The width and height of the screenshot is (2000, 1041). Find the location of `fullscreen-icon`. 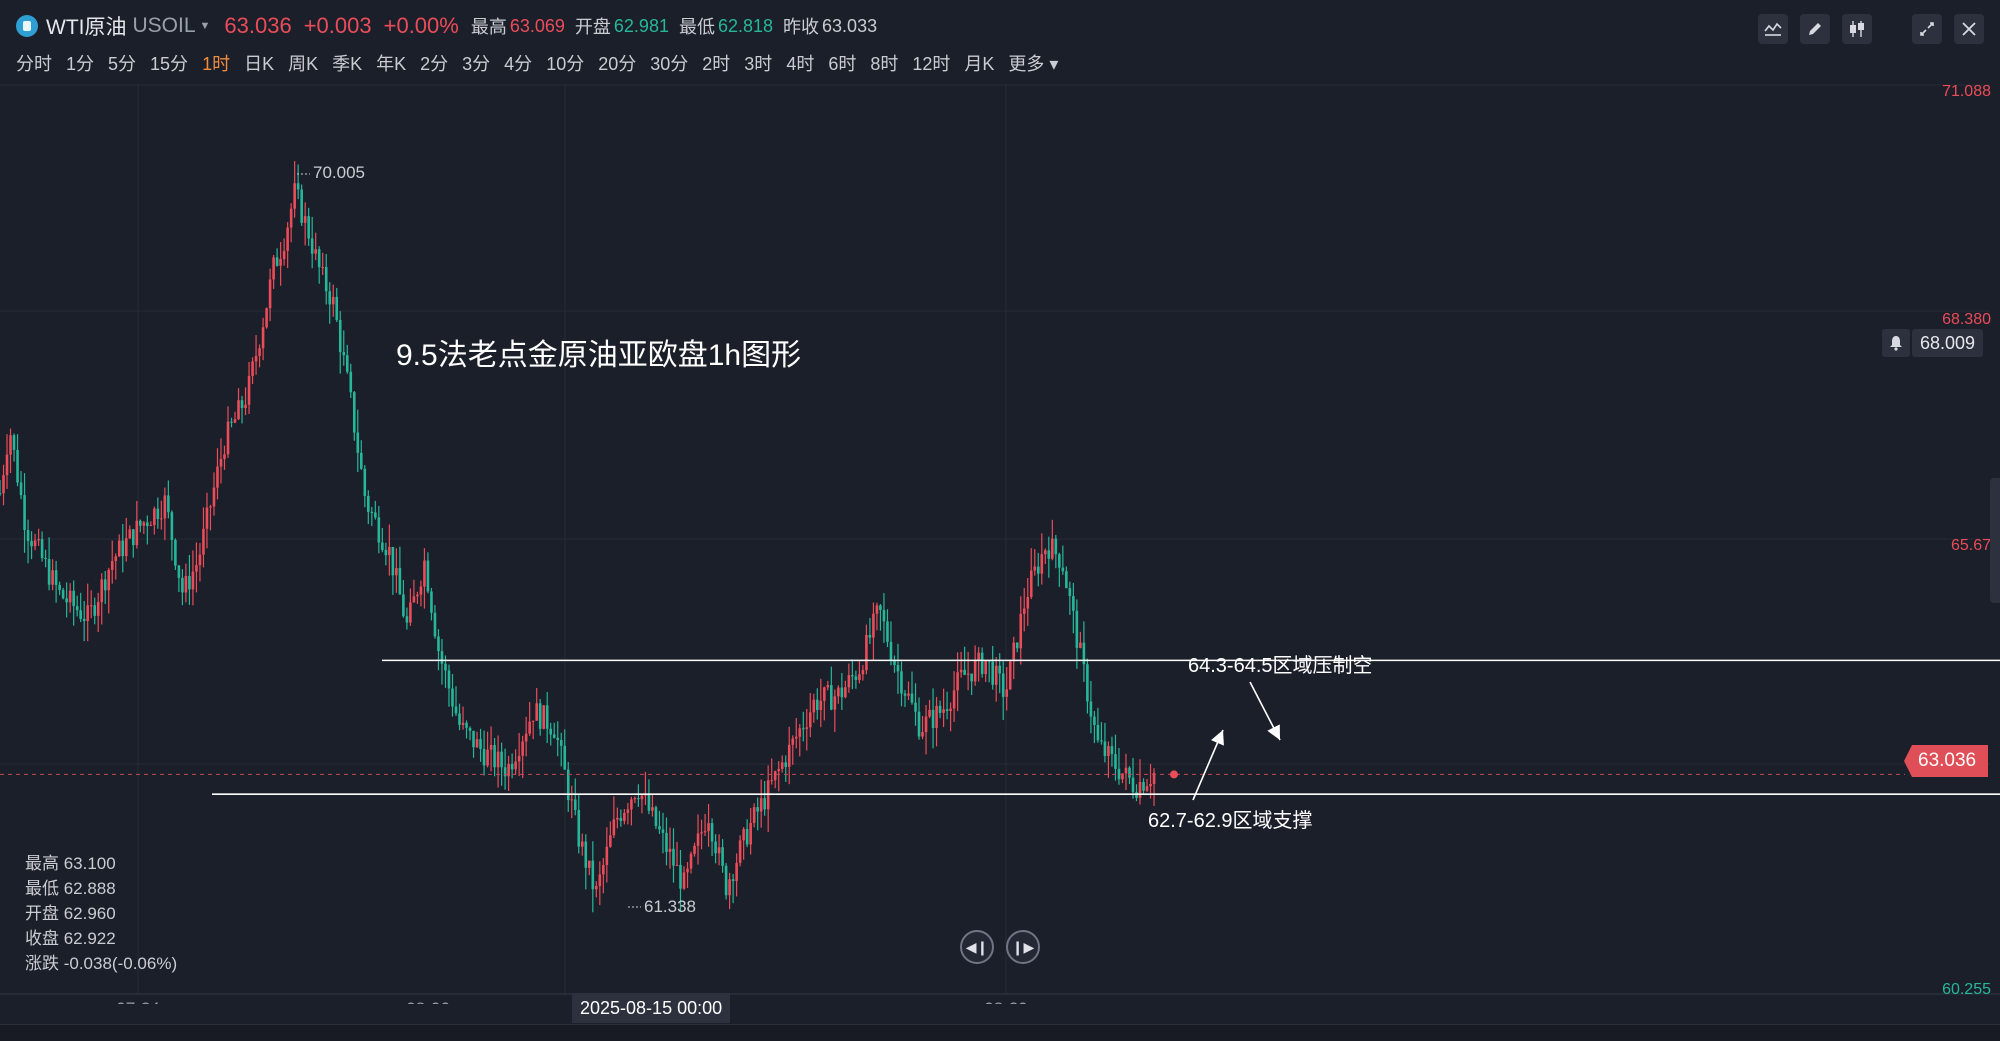

fullscreen-icon is located at coordinates (1927, 29).